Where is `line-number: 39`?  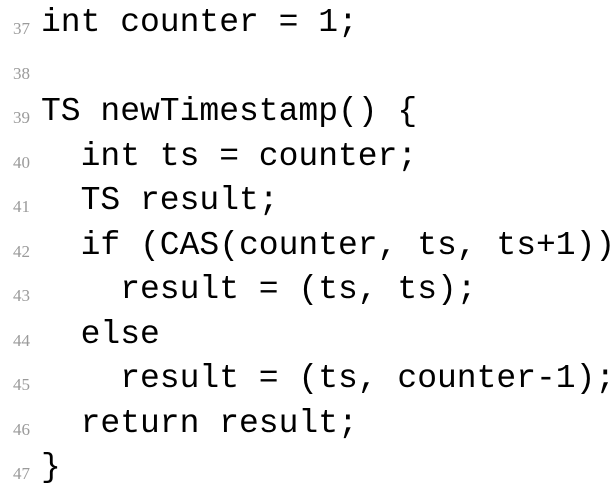
line-number: 39 is located at coordinates (21, 117).